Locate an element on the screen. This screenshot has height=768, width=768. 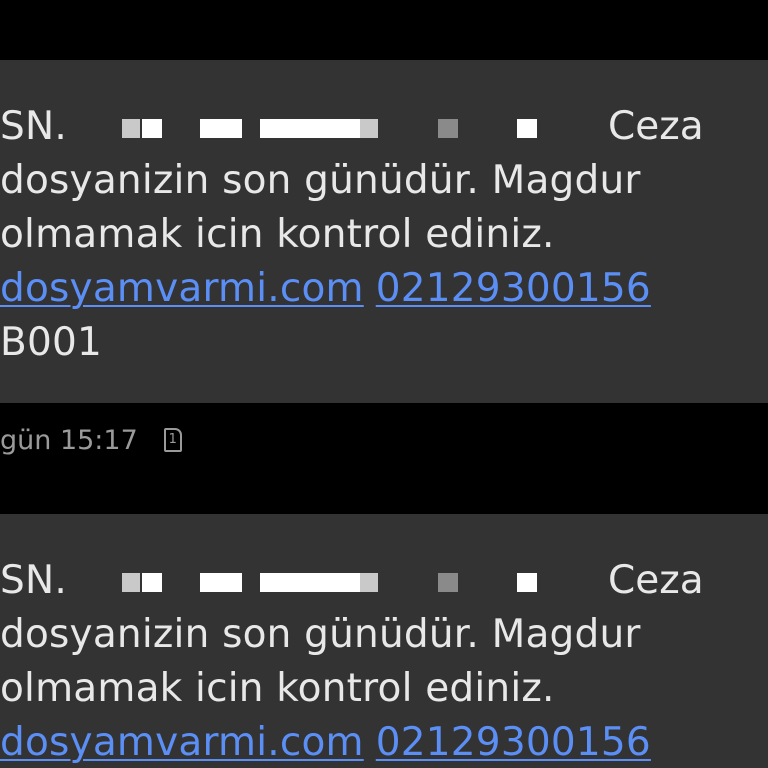
message-timestamp: gün 15:17 is located at coordinates (69, 440).